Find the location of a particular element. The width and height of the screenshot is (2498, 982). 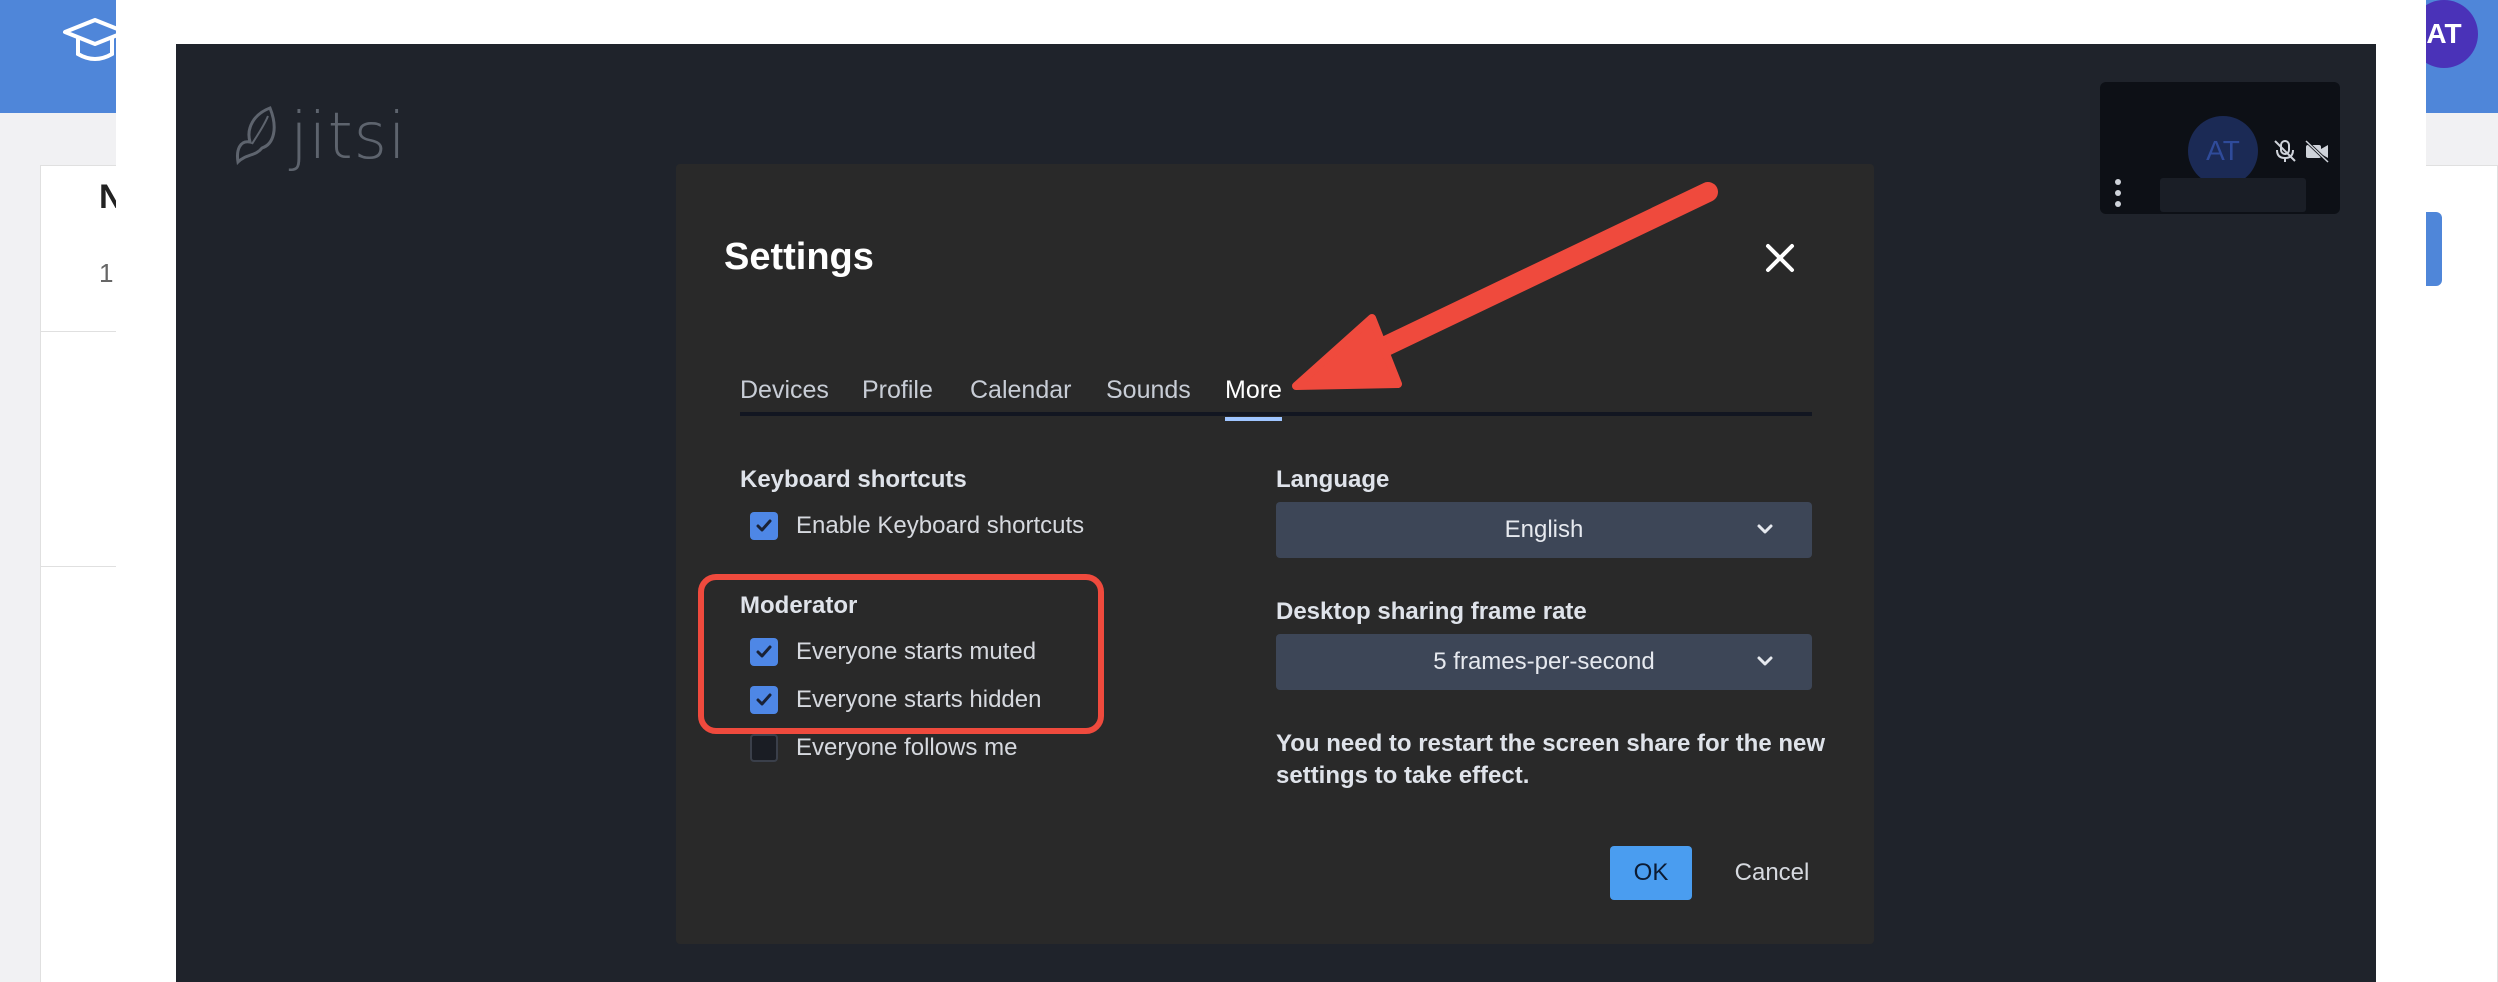

frame-rate-selected-value: 5 frames-per-second is located at coordinates (1544, 661).